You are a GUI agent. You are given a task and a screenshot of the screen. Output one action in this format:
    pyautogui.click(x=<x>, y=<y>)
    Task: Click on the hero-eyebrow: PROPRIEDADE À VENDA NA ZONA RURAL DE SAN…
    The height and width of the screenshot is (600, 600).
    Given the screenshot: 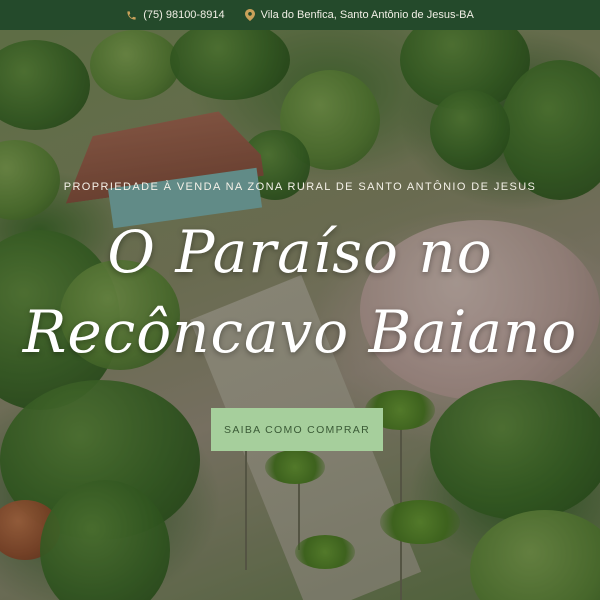 What is the action you would take?
    pyautogui.click(x=300, y=187)
    